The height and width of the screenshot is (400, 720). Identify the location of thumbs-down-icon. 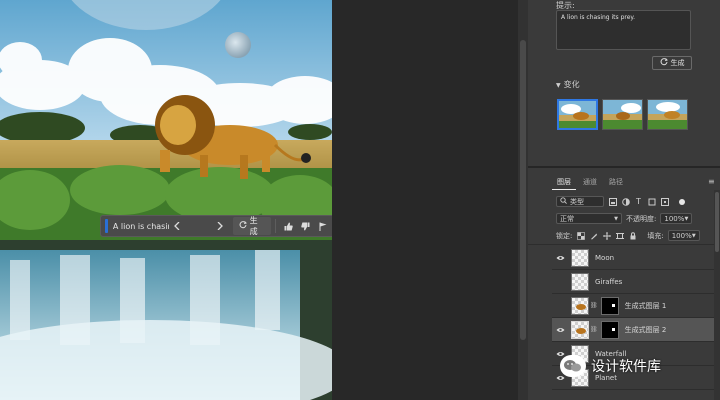
(305, 226).